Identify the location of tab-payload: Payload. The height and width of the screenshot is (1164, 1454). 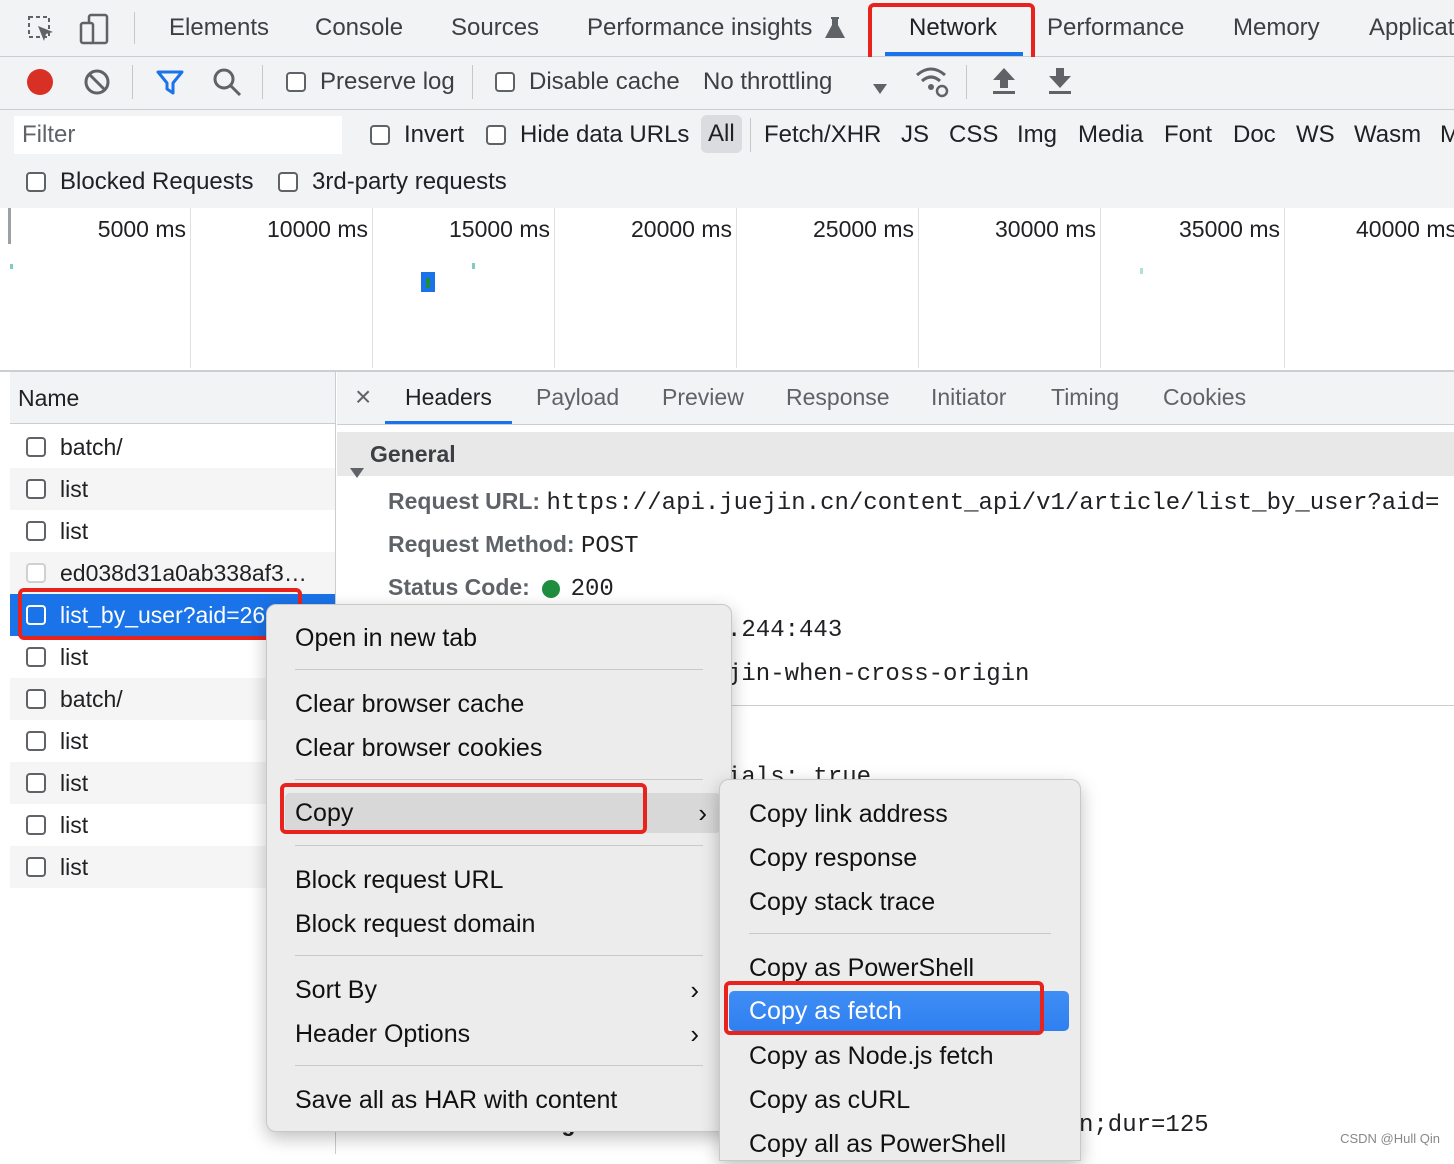
(577, 398).